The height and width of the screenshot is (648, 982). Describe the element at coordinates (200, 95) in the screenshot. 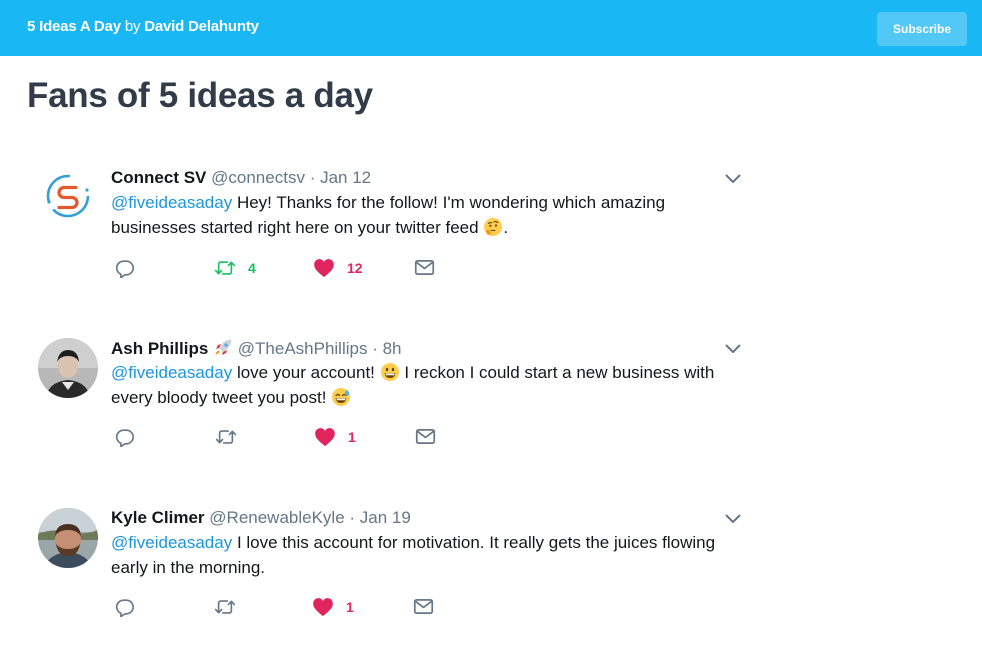

I see `page-title: Fans of 5 ideas a day` at that location.